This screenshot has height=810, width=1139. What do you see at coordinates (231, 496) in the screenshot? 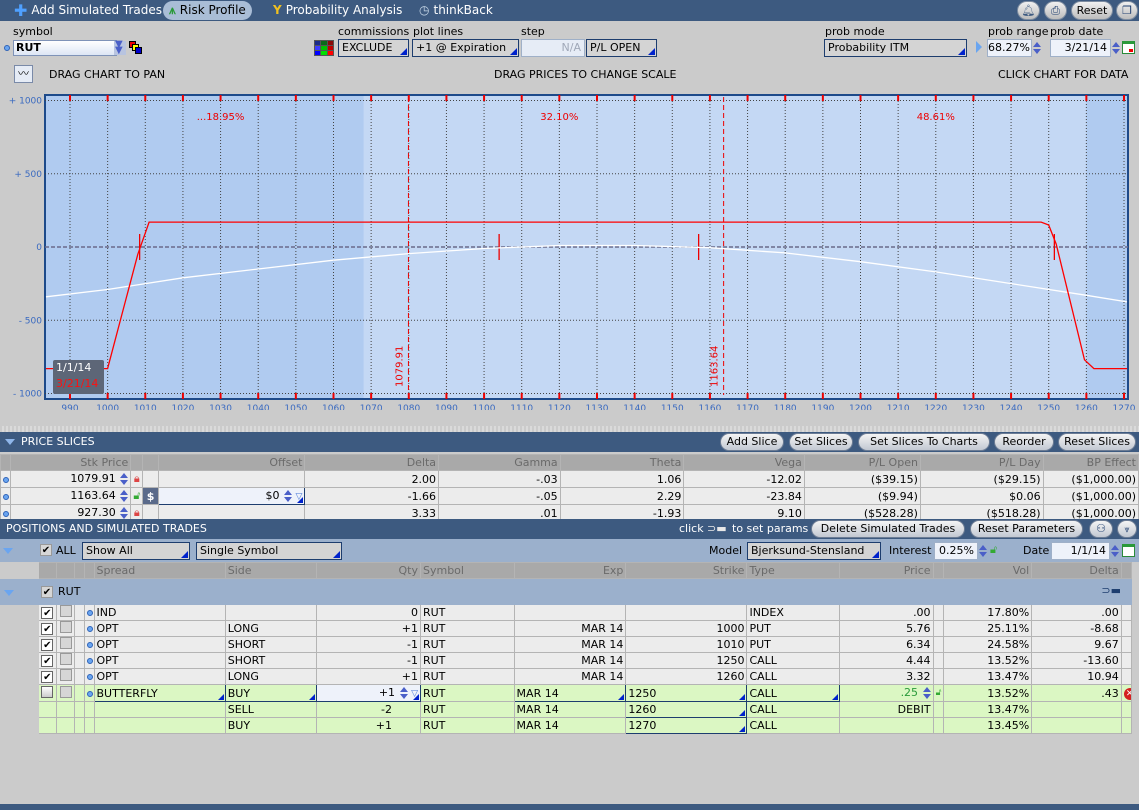
I see `slice-offset-input: $0 ▽` at bounding box center [231, 496].